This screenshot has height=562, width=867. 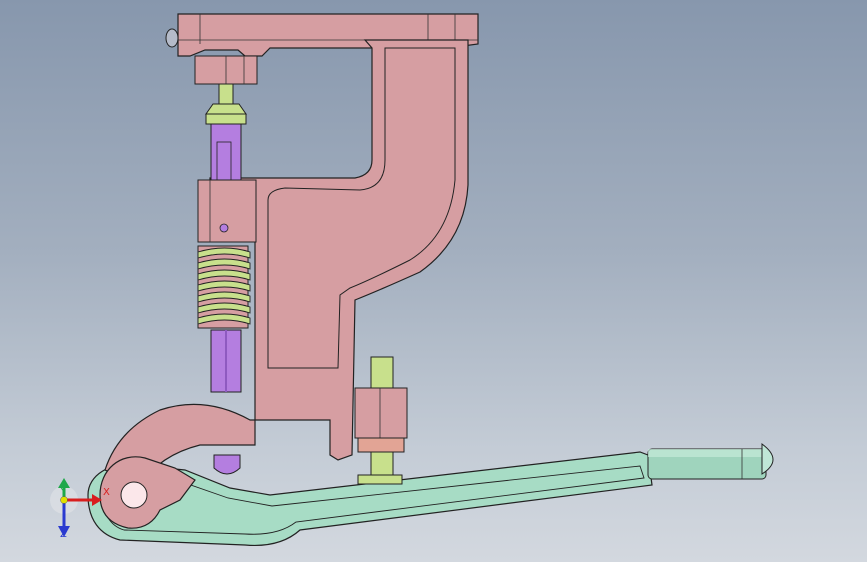 What do you see at coordinates (224, 287) in the screenshot?
I see `return-spring` at bounding box center [224, 287].